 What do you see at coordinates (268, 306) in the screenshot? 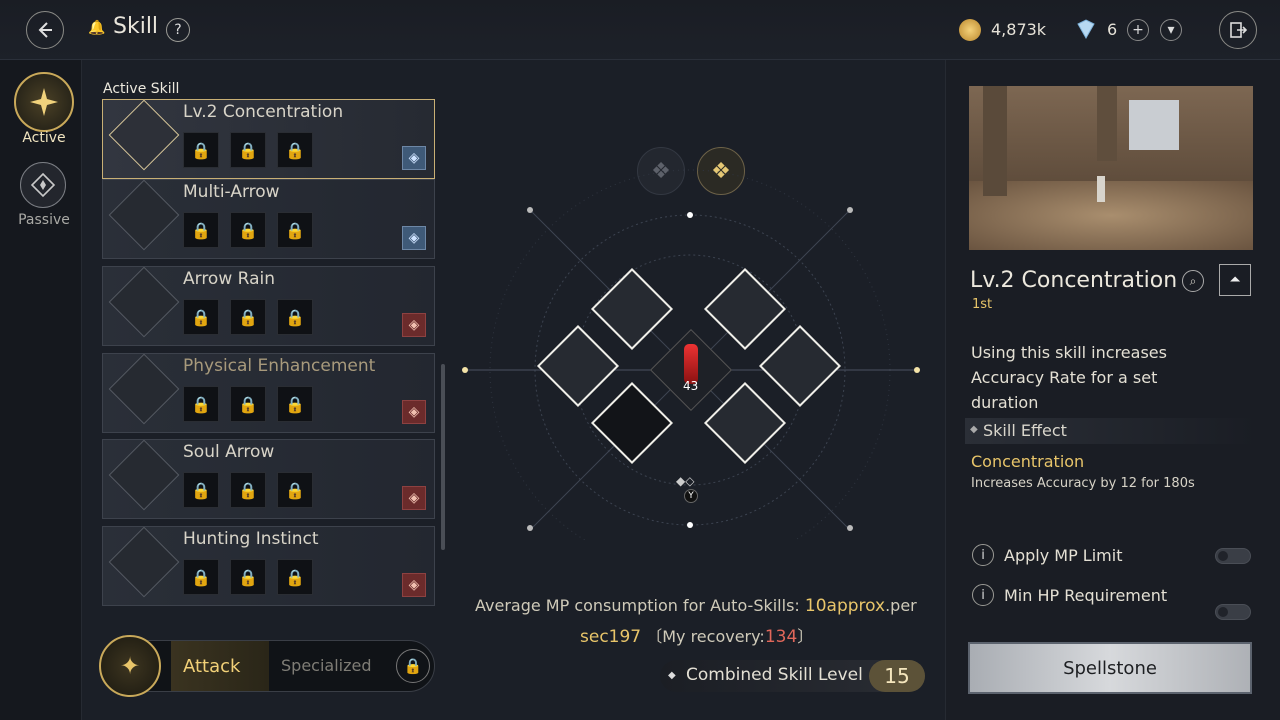
I see `skill-card-arrow-rain: Arrow Rain 🔒 🔒 🔒 ◈` at bounding box center [268, 306].